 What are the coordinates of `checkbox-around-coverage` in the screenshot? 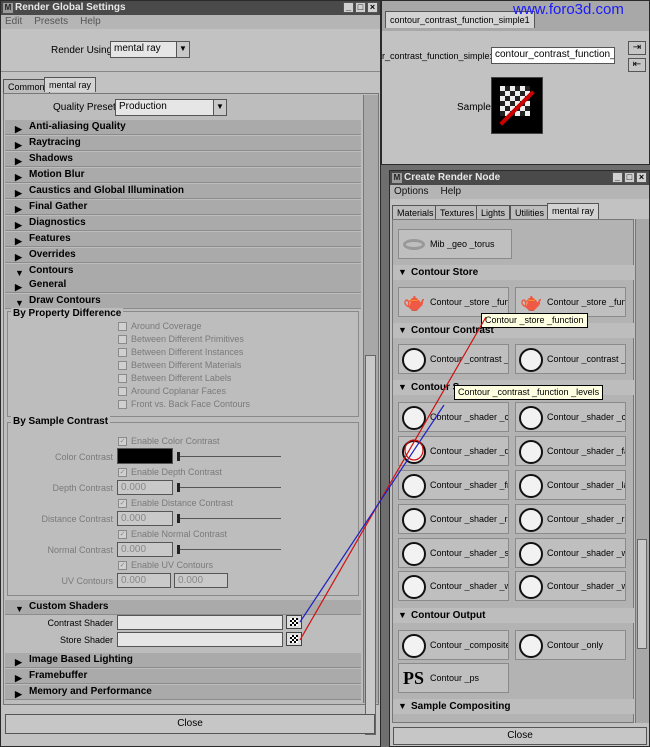 It's located at (122, 326).